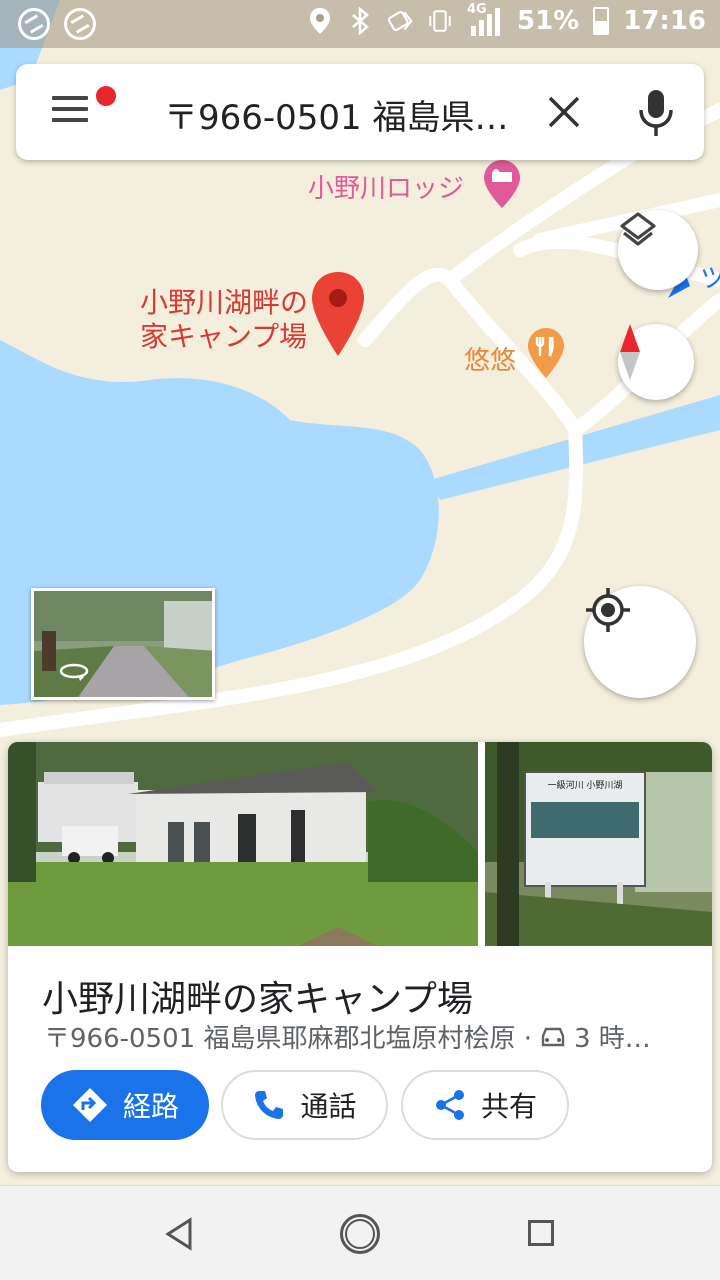 This screenshot has height=1280, width=720. I want to click on close-icon, so click(564, 112).